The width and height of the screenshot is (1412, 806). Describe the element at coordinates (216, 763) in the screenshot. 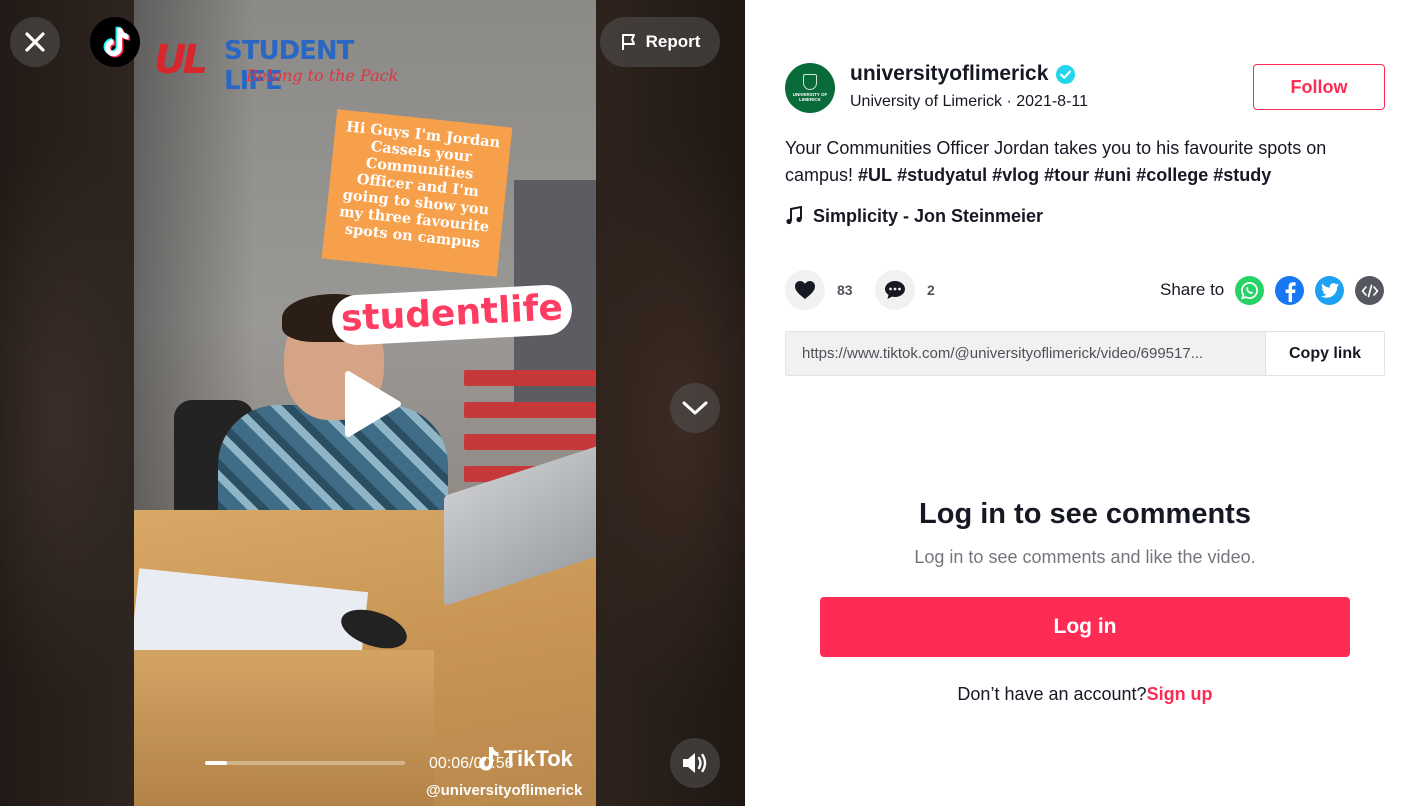

I see `video-progress-fill` at that location.